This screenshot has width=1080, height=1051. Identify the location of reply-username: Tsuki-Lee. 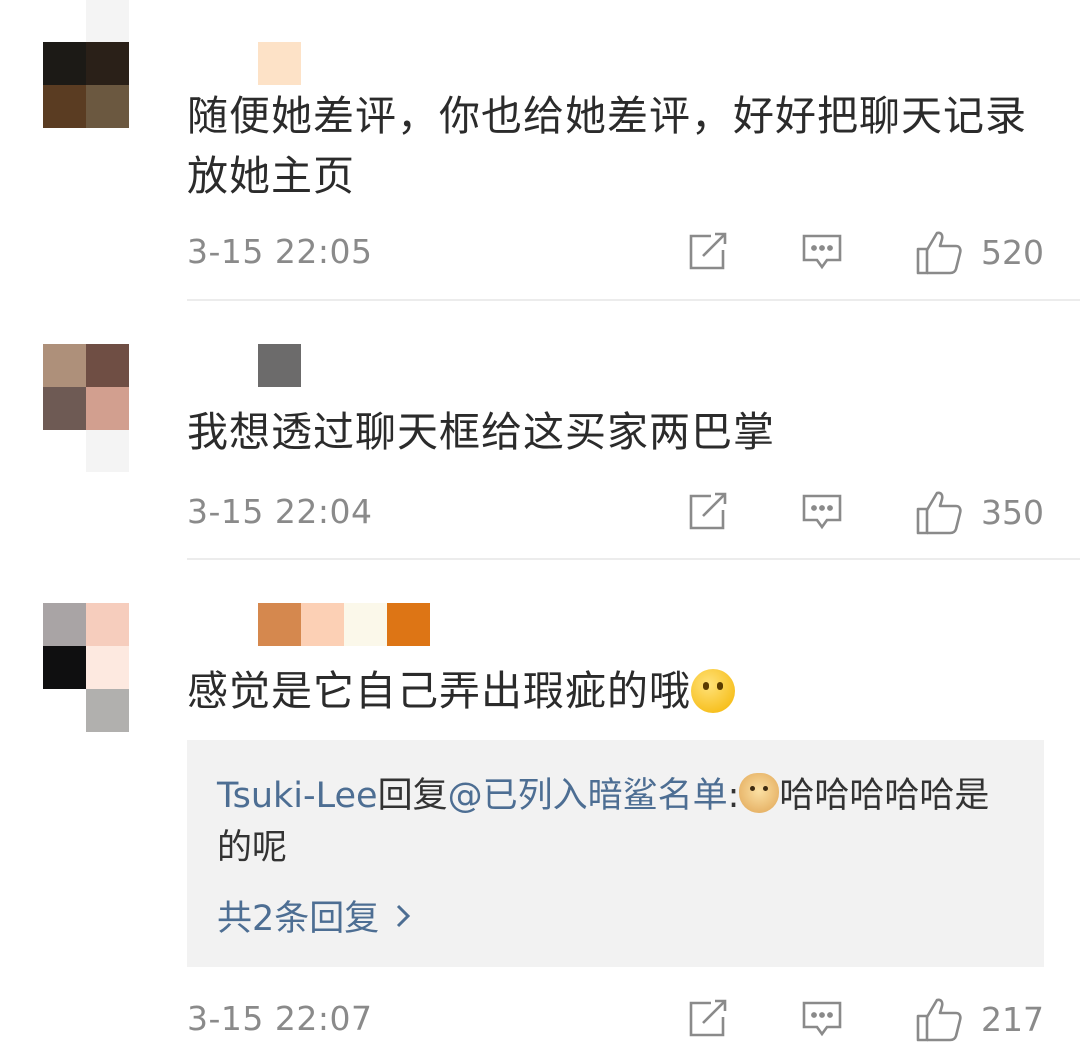
(297, 796).